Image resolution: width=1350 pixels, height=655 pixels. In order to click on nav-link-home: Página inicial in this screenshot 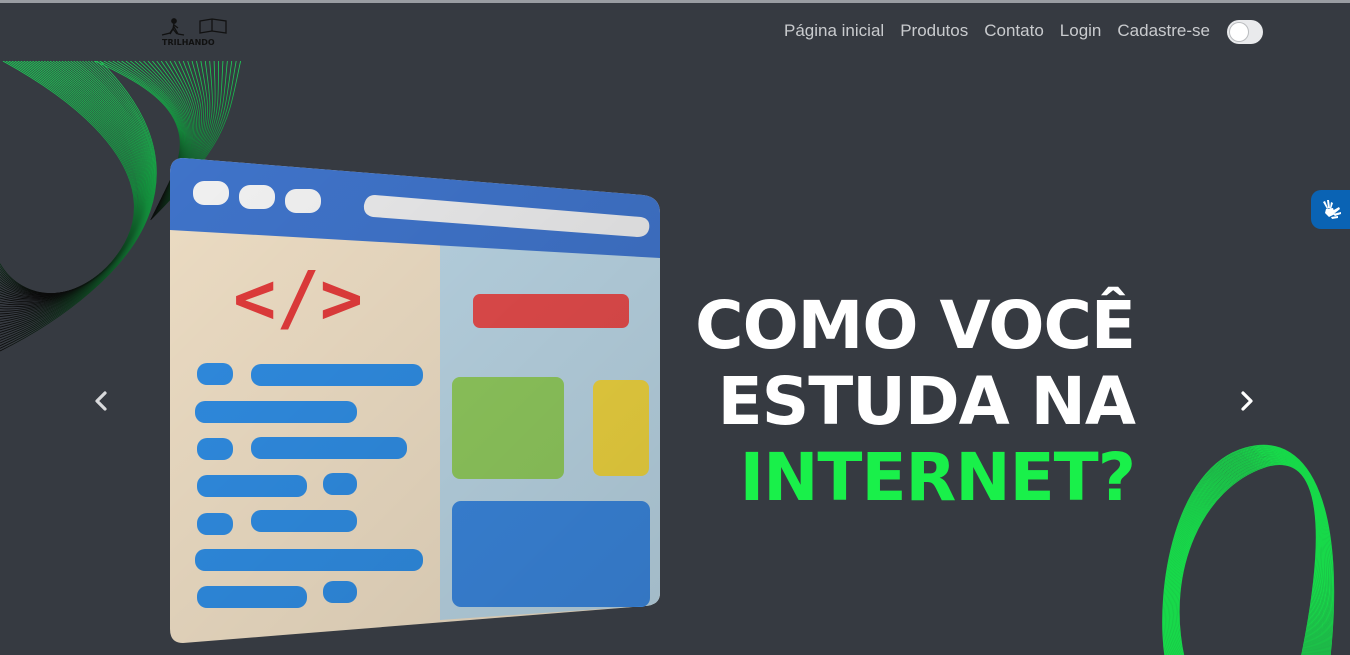, I will do `click(834, 31)`.